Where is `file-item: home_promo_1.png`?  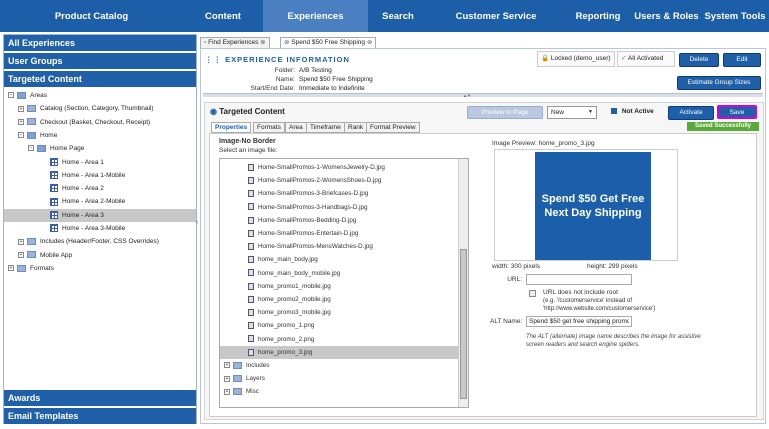 file-item: home_promo_1.png is located at coordinates (339, 325).